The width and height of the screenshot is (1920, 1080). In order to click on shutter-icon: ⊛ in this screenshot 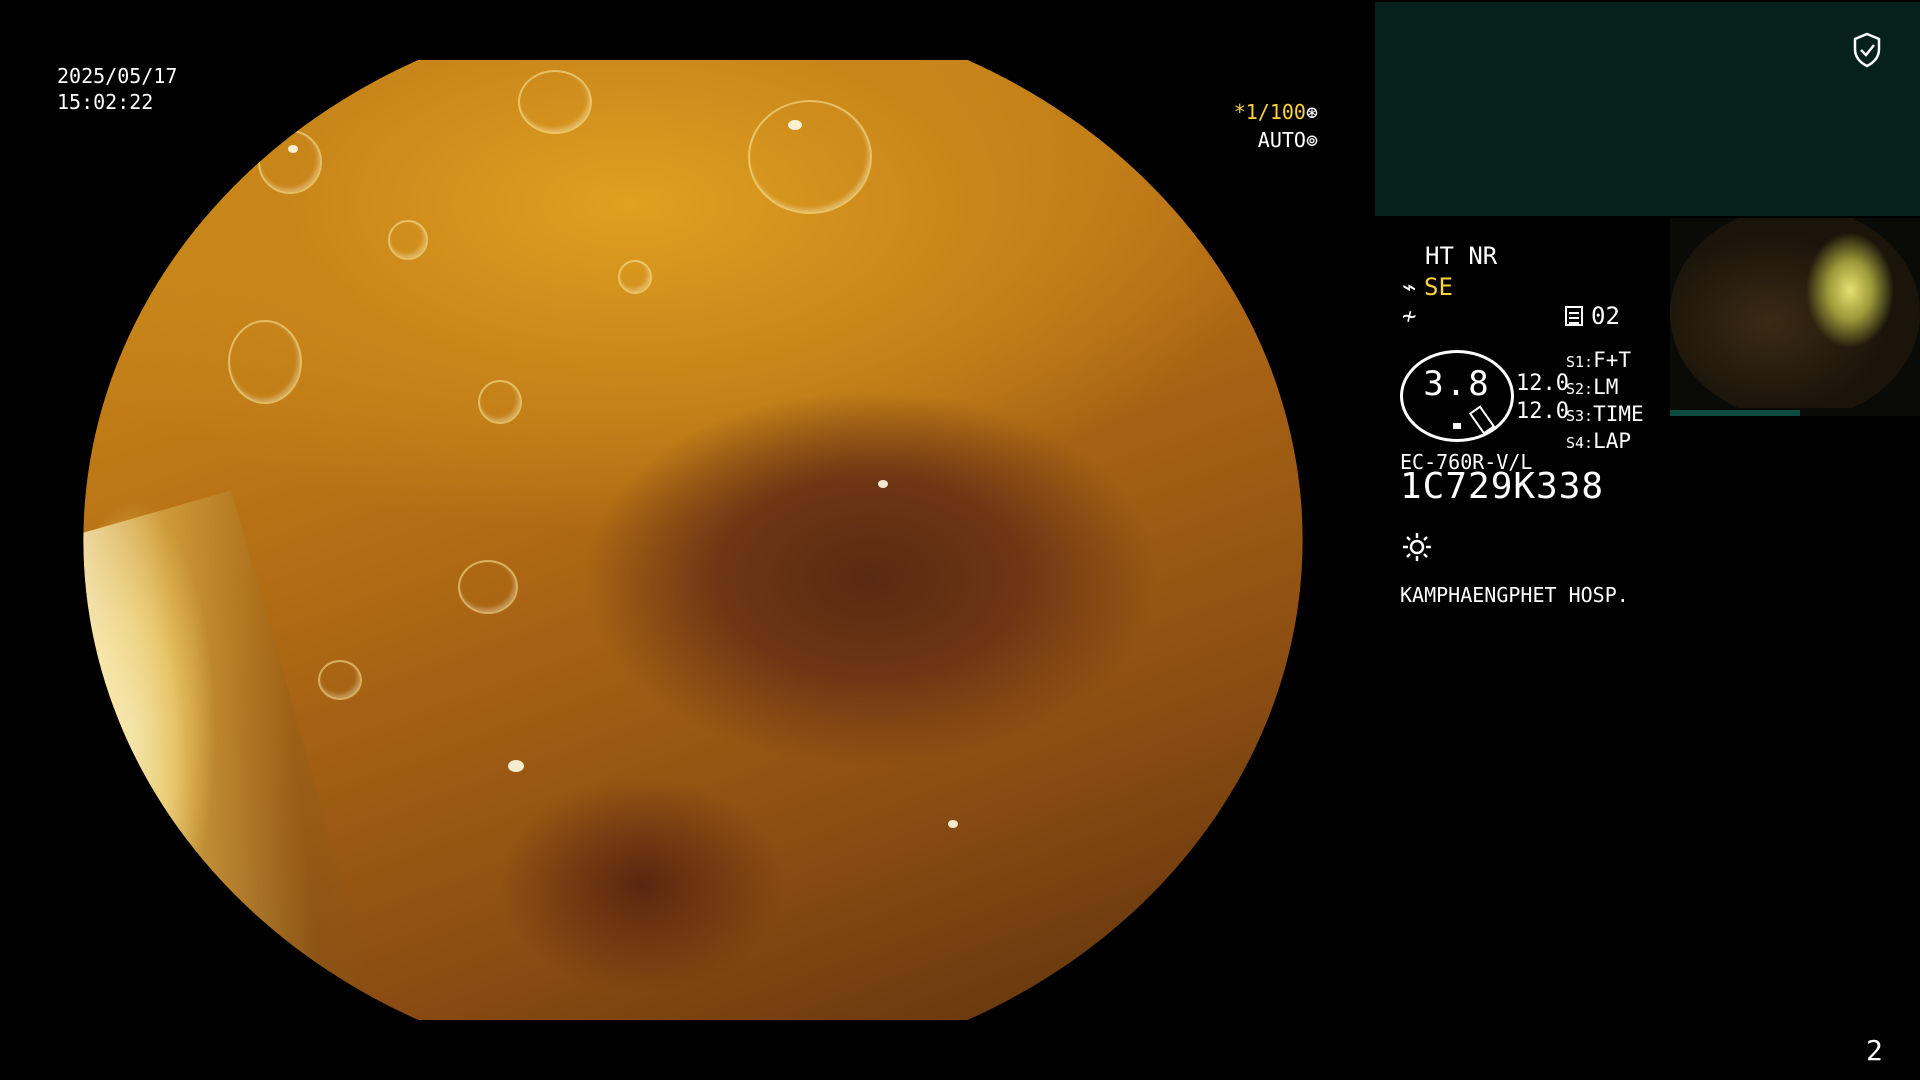, I will do `click(1311, 112)`.